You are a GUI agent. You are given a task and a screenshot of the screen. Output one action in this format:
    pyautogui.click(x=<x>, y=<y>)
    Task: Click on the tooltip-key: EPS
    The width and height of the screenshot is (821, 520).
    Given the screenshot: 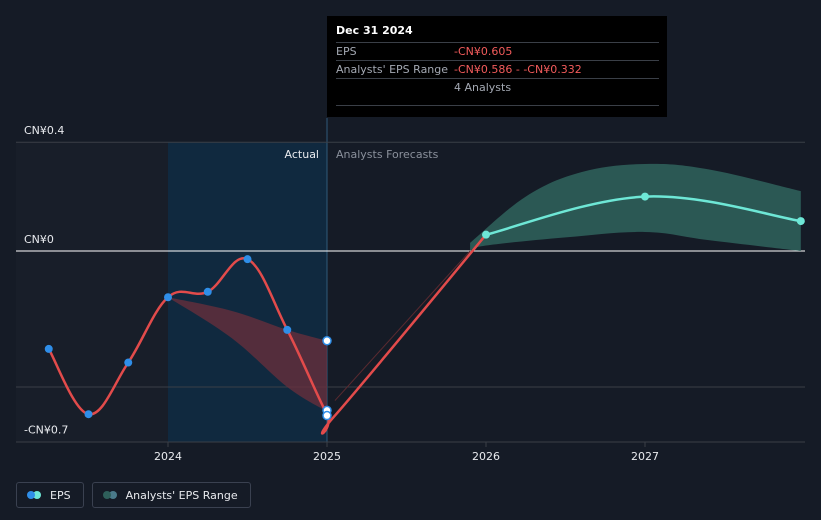 What is the action you would take?
    pyautogui.click(x=346, y=51)
    